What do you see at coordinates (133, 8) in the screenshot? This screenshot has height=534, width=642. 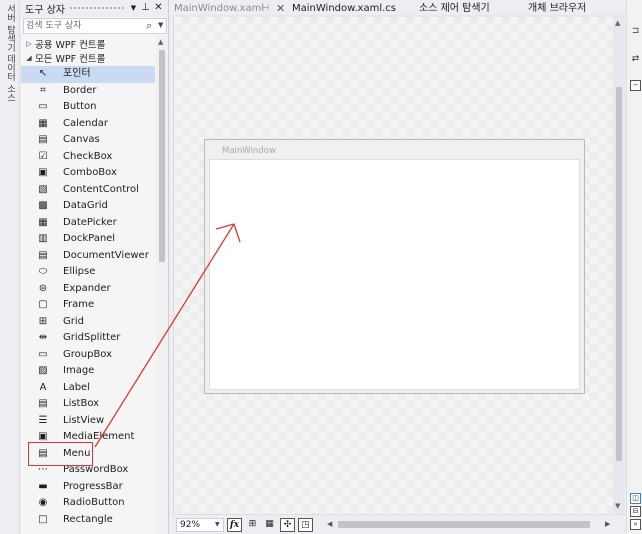 I see `window-position-dropdown-icon: ▼` at bounding box center [133, 8].